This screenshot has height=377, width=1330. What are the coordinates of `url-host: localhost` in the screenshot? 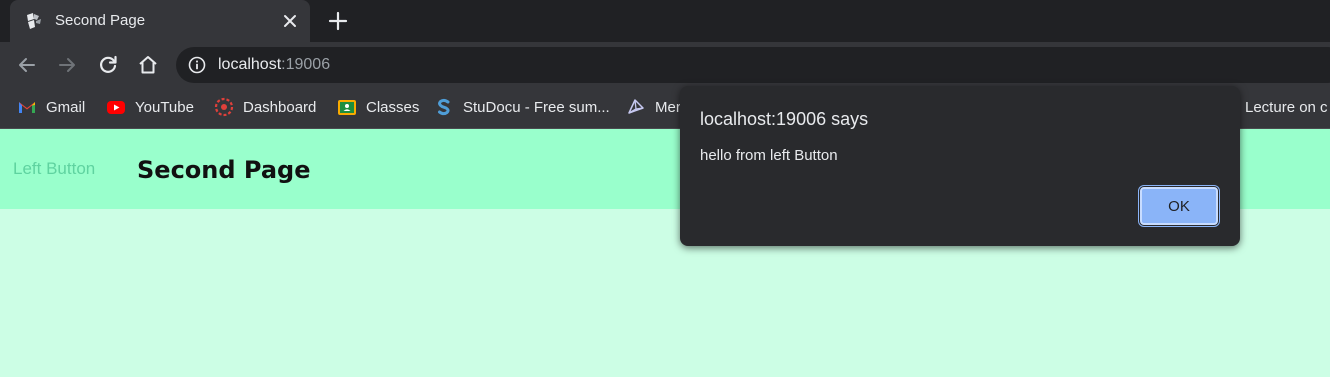 It's located at (250, 64).